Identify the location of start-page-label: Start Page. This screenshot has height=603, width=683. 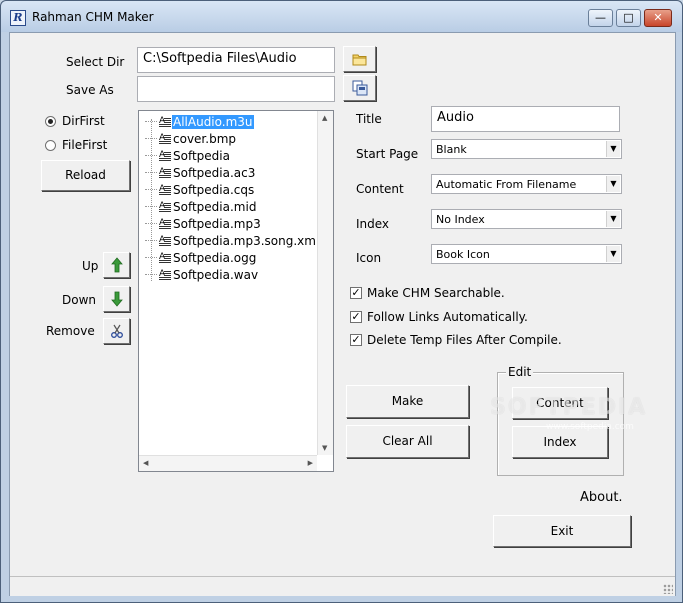
(387, 154).